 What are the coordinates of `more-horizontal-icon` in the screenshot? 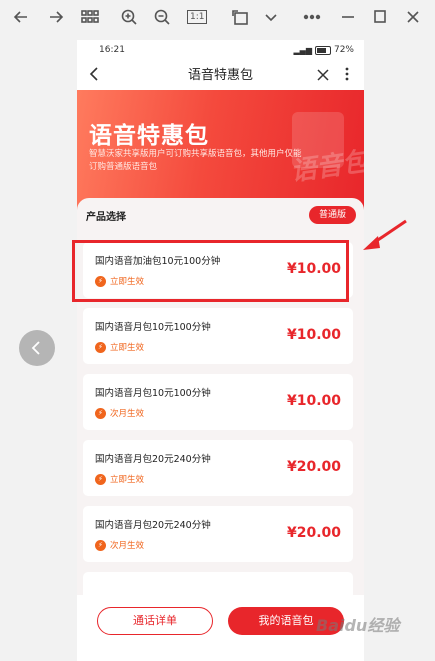 It's located at (312, 17).